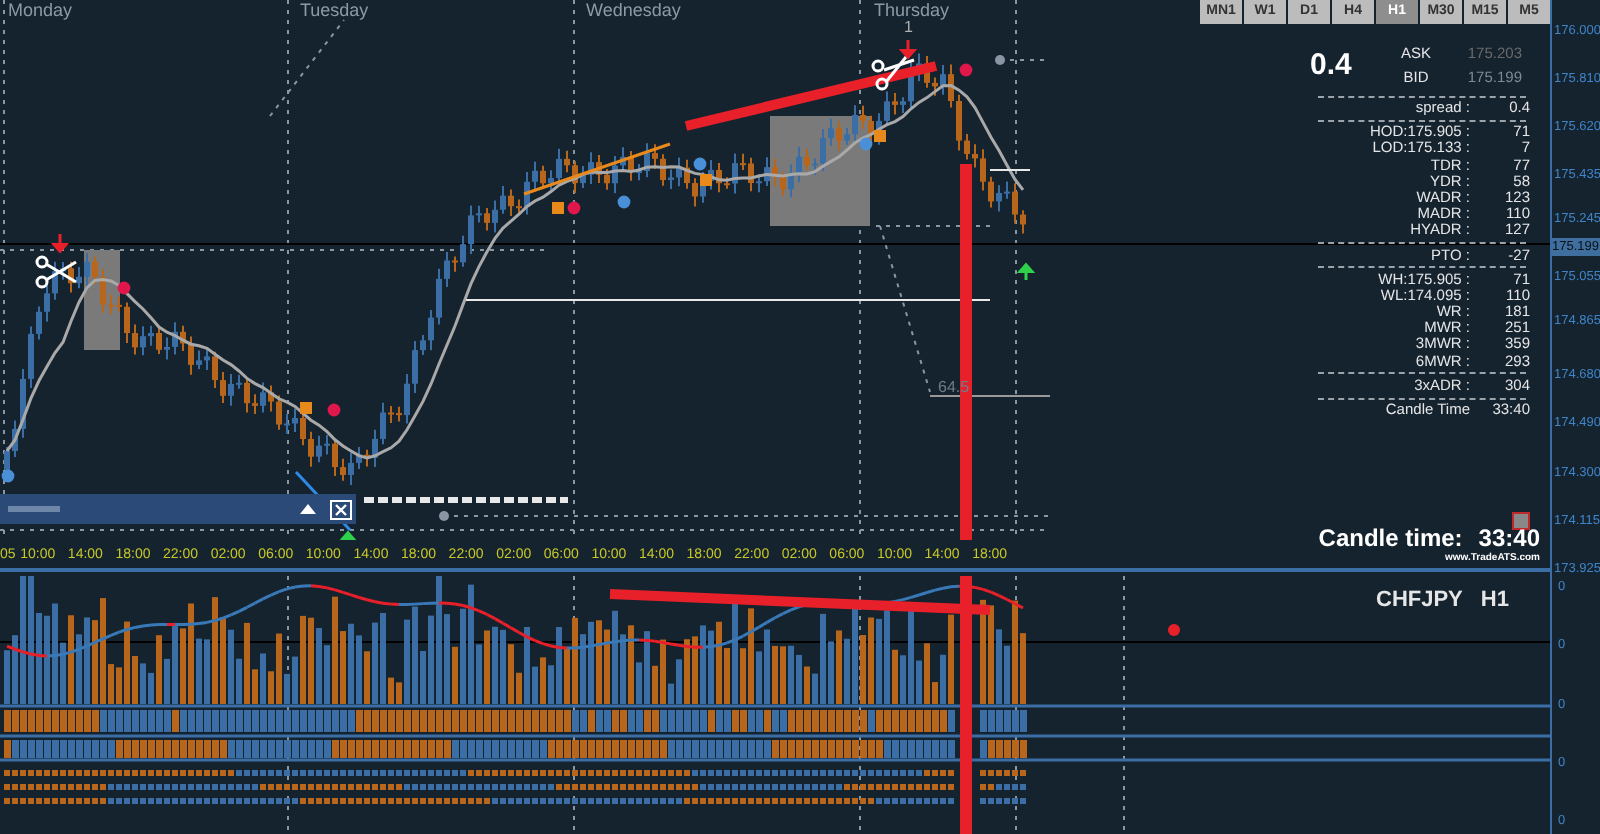  Describe the element at coordinates (1494, 600) in the screenshot. I see `period-label: H1` at that location.